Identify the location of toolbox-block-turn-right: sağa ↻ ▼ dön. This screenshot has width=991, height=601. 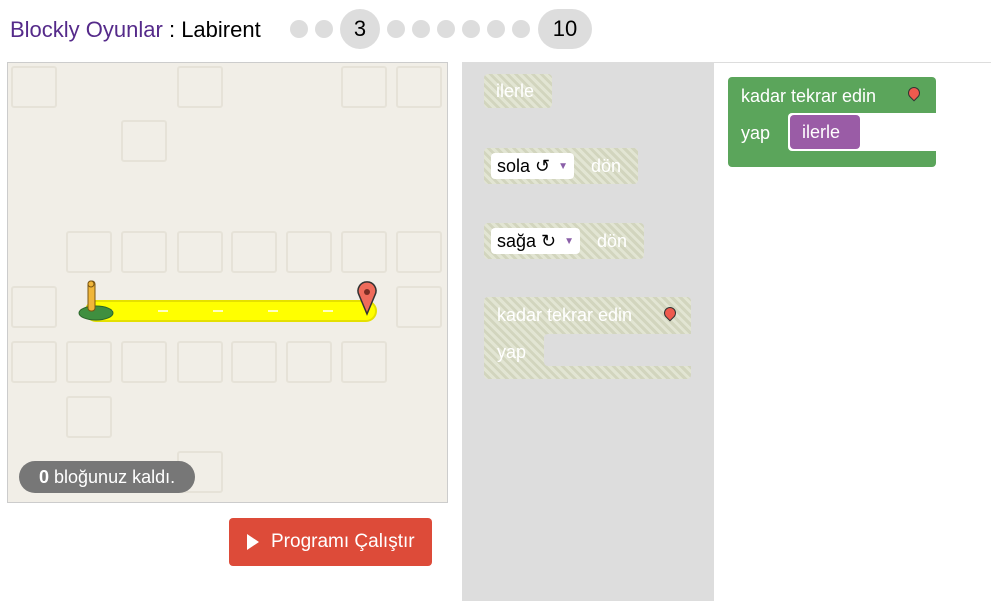
(564, 241).